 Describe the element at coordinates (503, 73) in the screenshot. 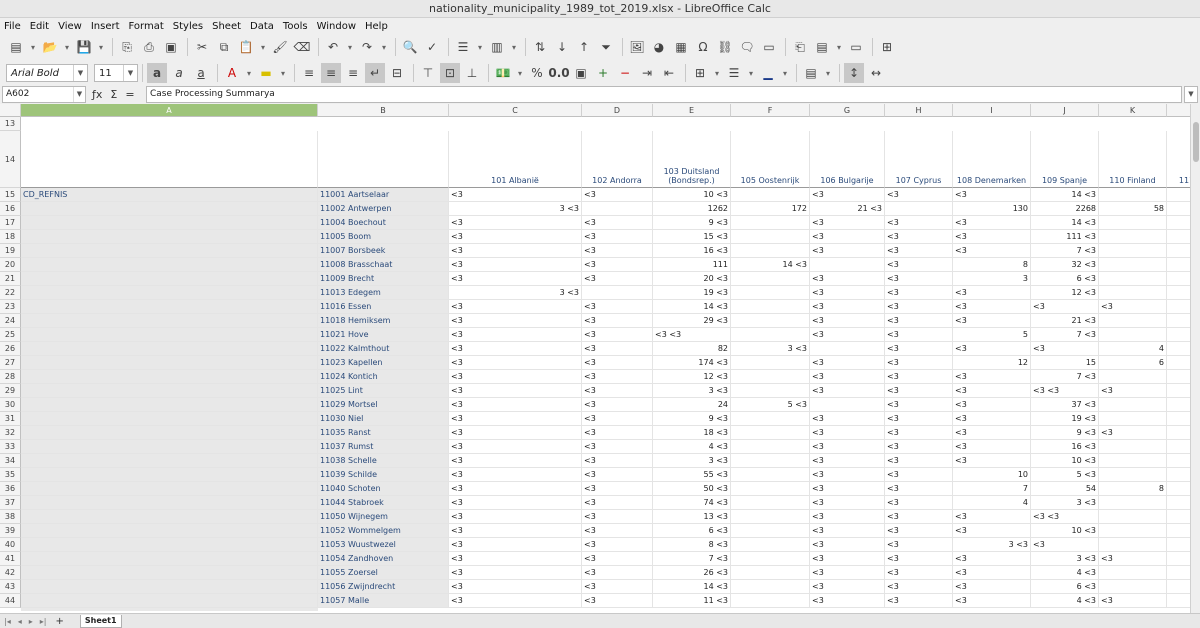

I see `currency-format-icon: 💵` at that location.